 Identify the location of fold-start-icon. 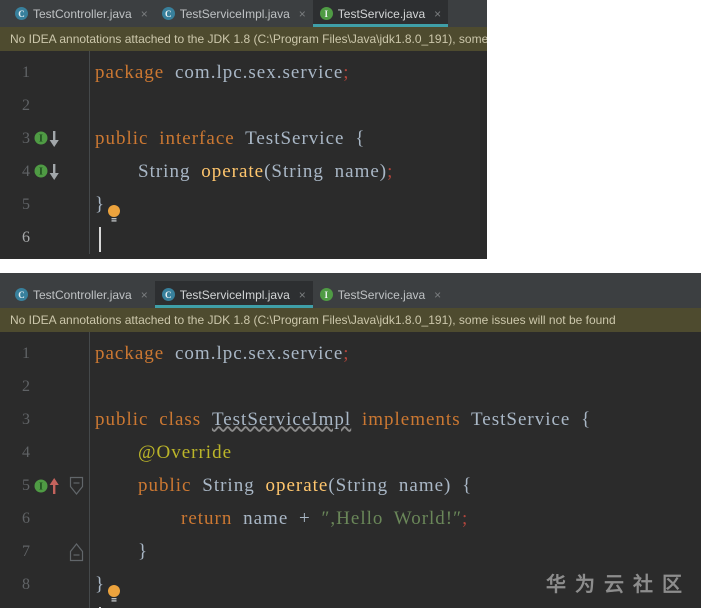
(76, 486).